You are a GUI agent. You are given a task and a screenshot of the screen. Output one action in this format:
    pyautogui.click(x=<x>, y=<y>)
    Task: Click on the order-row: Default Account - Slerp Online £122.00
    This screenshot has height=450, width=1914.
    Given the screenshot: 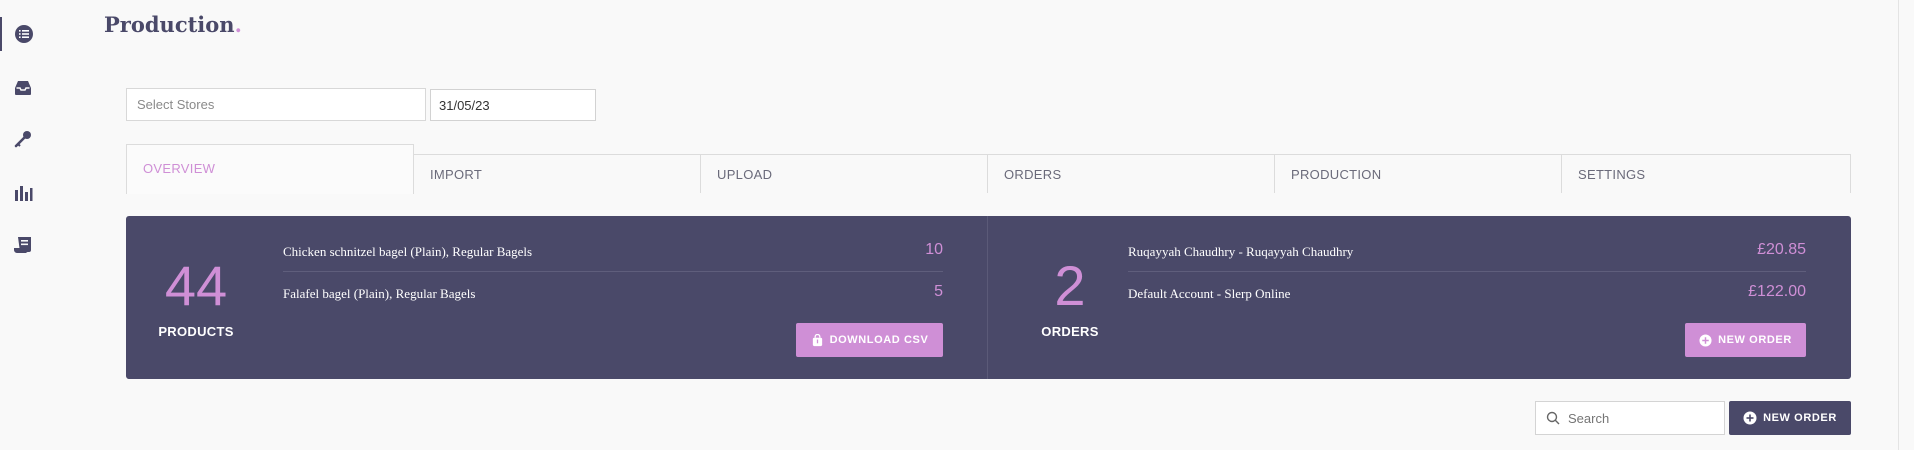 What is the action you would take?
    pyautogui.click(x=1467, y=293)
    